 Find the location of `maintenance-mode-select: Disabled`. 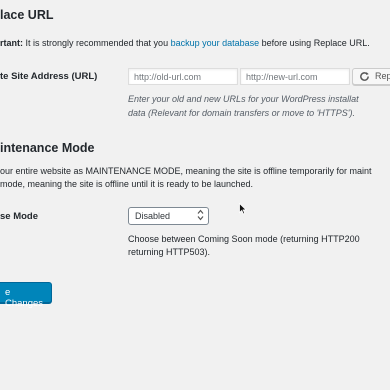

maintenance-mode-select: Disabled is located at coordinates (168, 216).